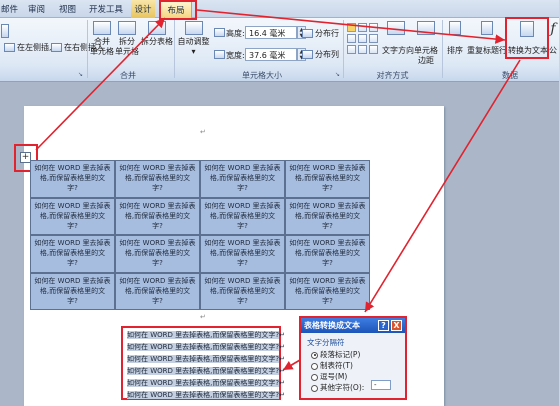 The width and height of the screenshot is (559, 406). I want to click on other-char-input: -, so click(381, 385).